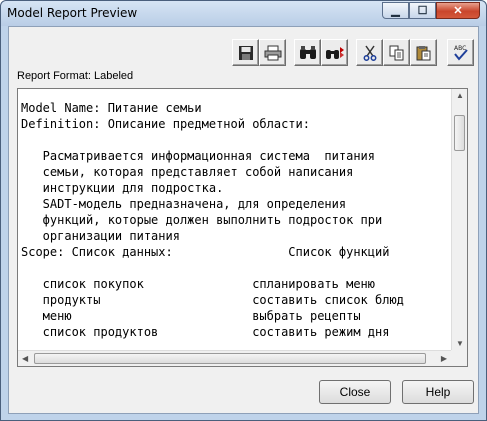  I want to click on save-button, so click(245, 52).